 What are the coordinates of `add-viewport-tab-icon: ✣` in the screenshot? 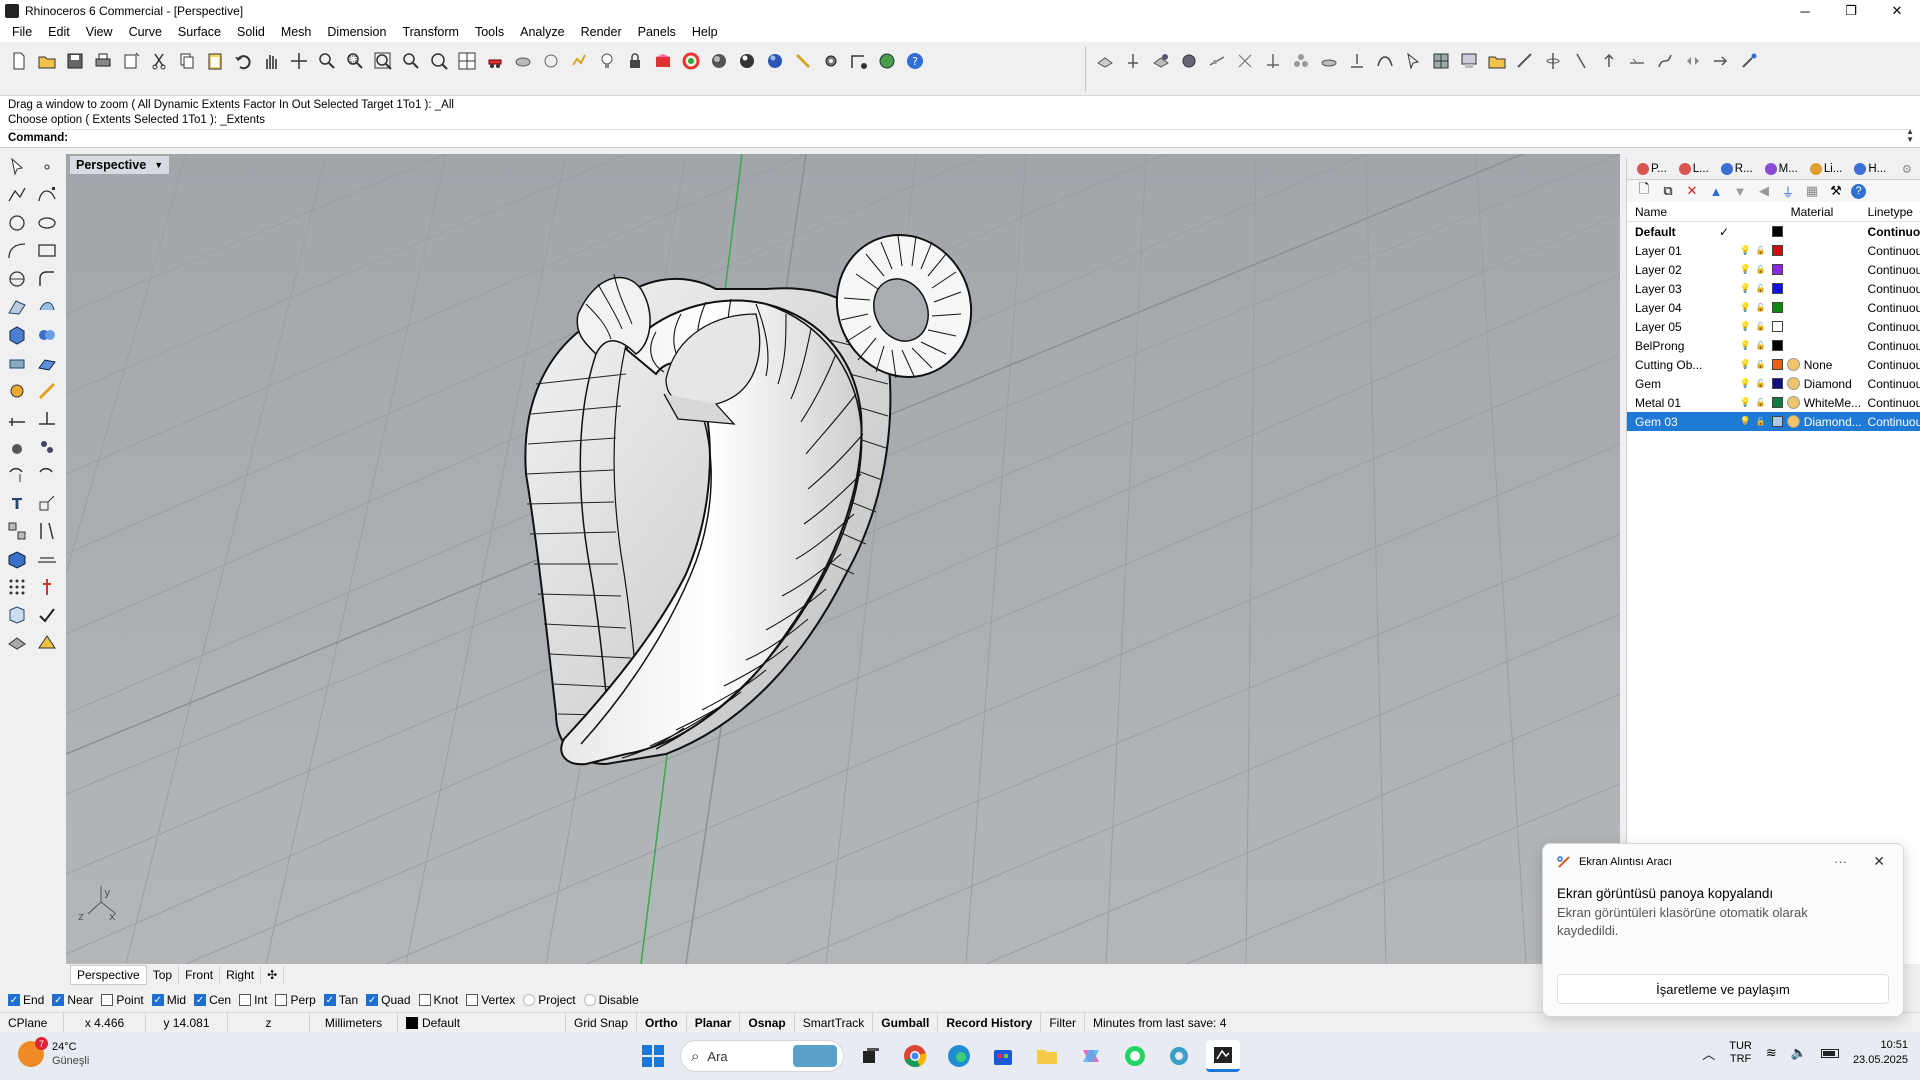 It's located at (273, 975).